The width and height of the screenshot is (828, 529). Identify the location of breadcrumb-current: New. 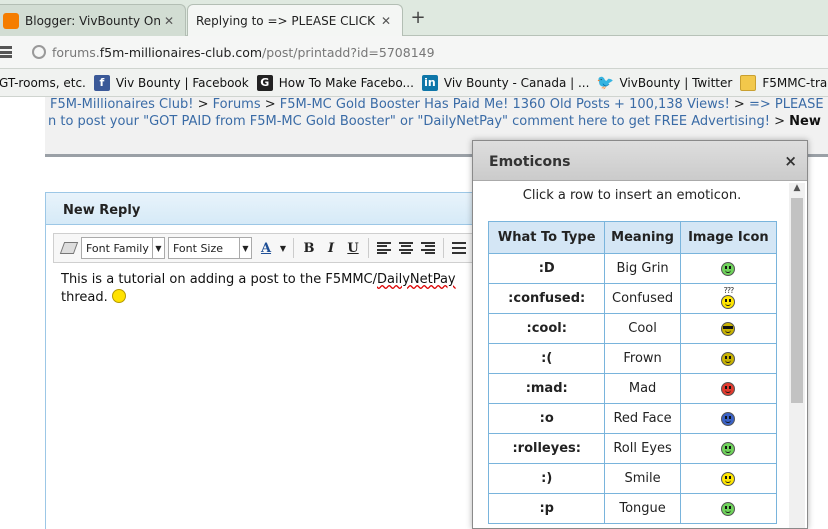
(805, 121).